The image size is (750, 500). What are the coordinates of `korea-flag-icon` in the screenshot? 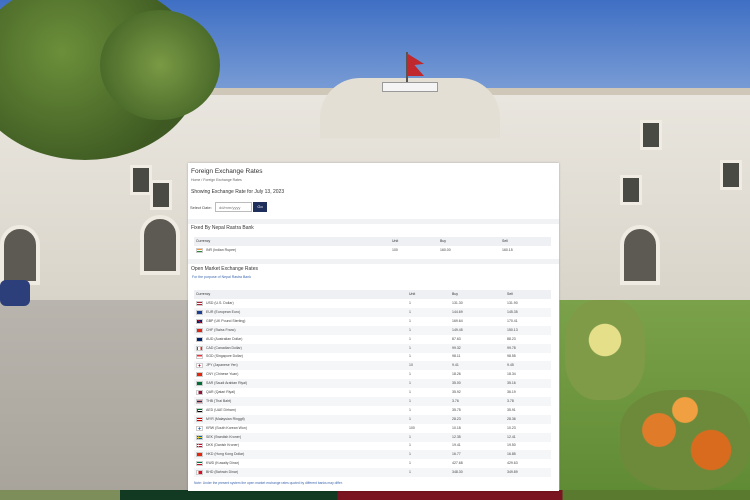 It's located at (199, 428).